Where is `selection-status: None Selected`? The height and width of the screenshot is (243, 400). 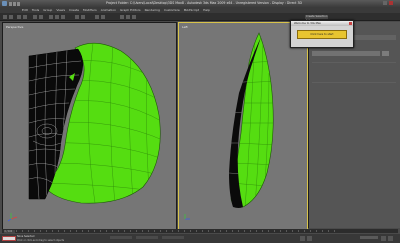 selection-status: None Selected is located at coordinates (26, 236).